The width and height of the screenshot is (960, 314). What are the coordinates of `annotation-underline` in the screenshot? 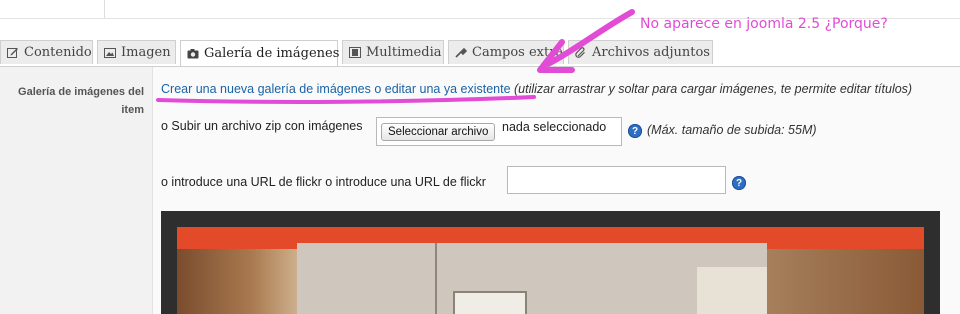 It's located at (346, 99).